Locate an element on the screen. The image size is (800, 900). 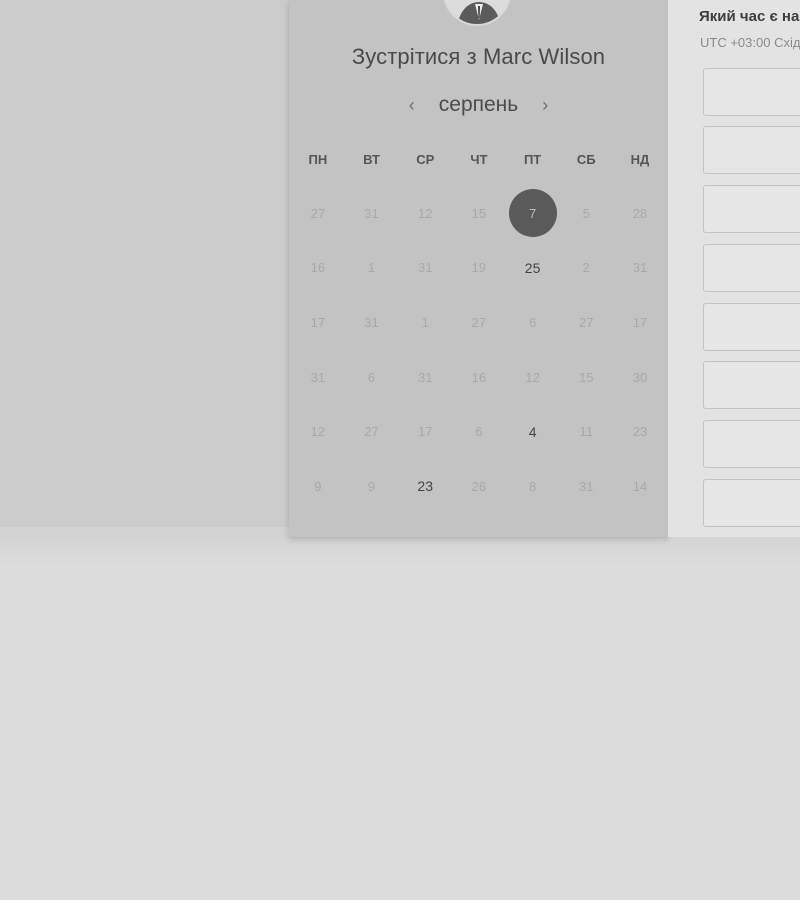
day-number: 16 is located at coordinates (479, 377).